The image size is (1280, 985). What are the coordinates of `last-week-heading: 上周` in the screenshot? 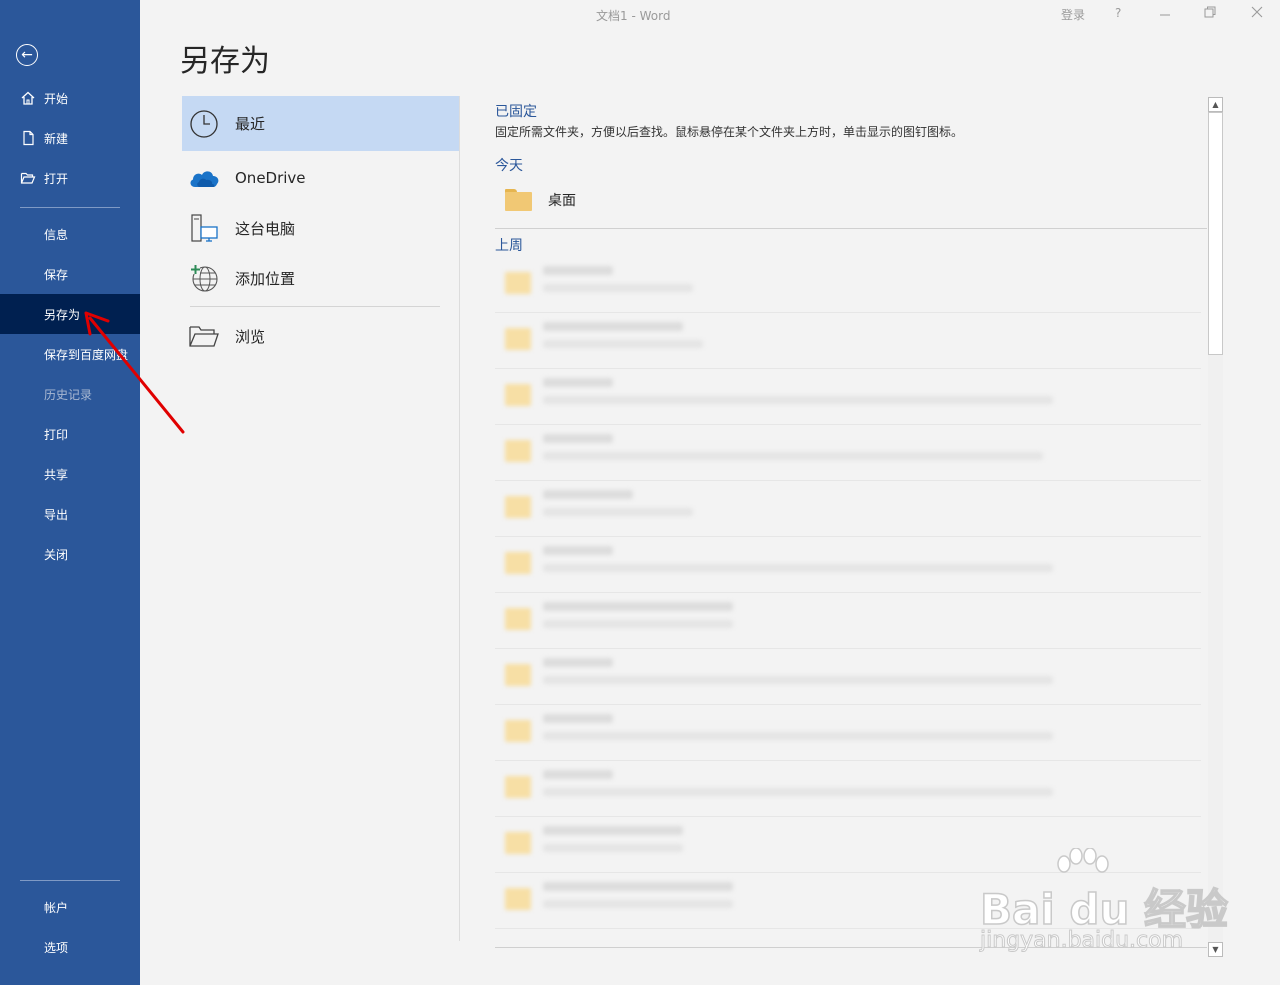 It's located at (509, 246).